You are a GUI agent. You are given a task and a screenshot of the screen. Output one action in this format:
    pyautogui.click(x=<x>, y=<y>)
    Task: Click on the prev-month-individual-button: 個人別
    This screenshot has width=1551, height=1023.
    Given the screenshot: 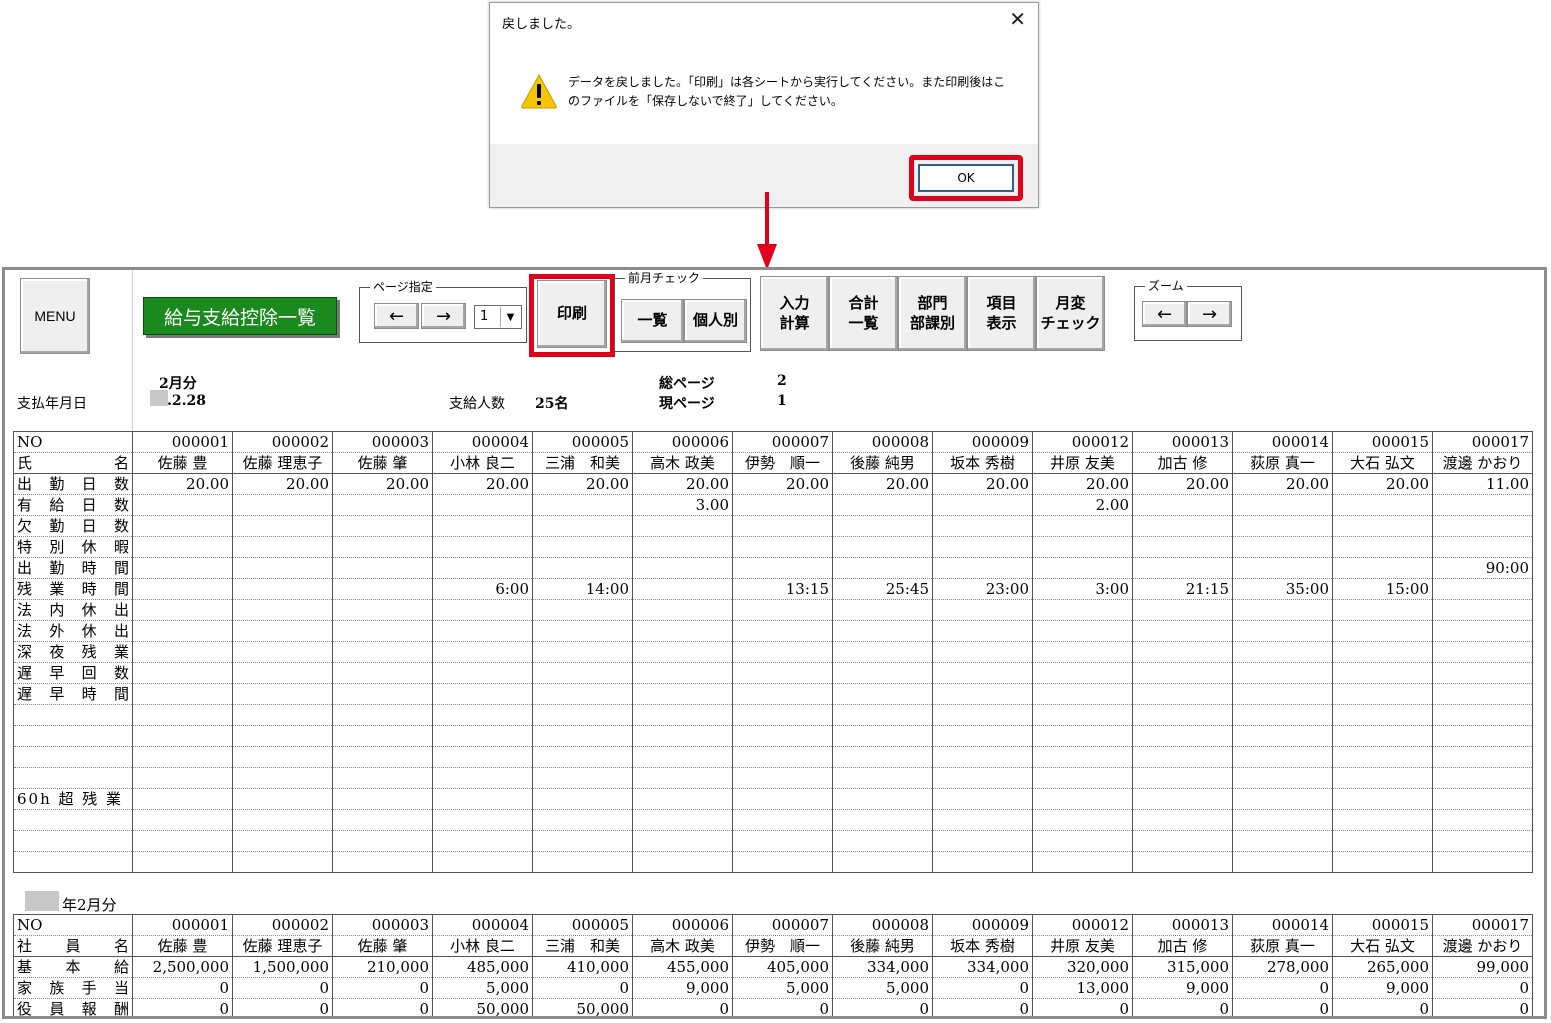 What is the action you would take?
    pyautogui.click(x=715, y=321)
    